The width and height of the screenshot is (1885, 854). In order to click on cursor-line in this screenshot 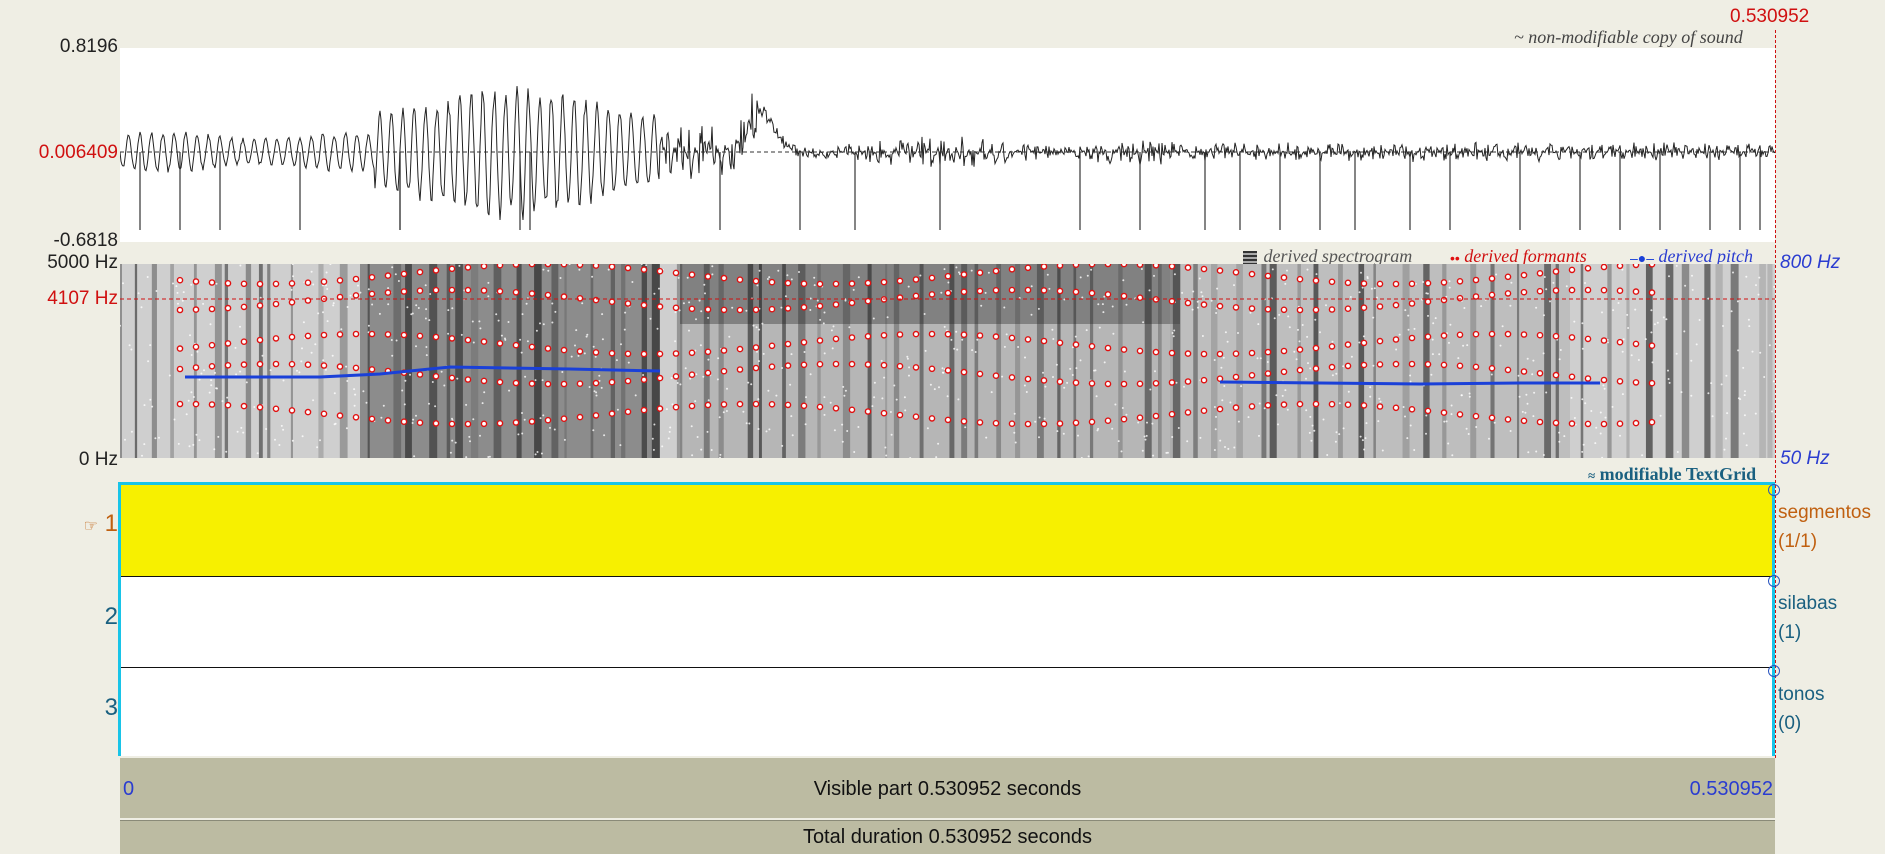, I will do `click(1775, 394)`.